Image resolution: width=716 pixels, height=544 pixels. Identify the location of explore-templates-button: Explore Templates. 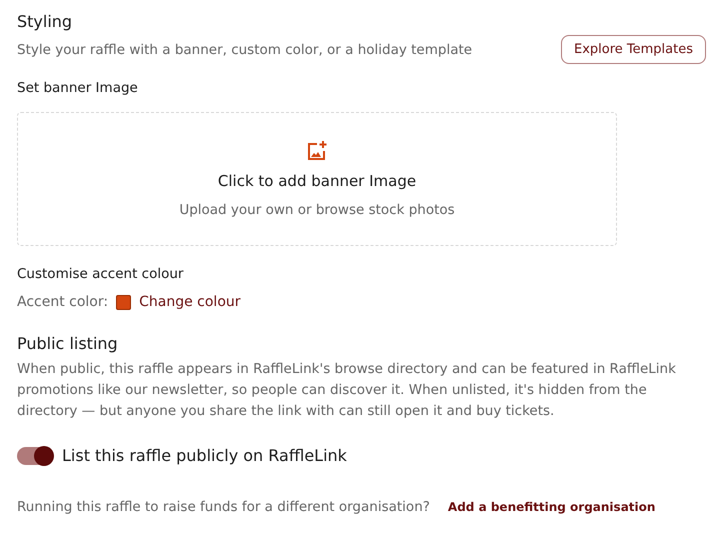
(633, 49).